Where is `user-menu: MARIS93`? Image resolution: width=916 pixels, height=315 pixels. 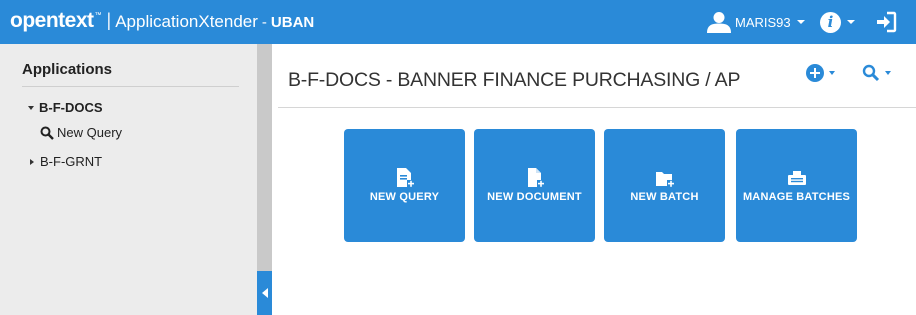 user-menu: MARIS93 is located at coordinates (755, 22).